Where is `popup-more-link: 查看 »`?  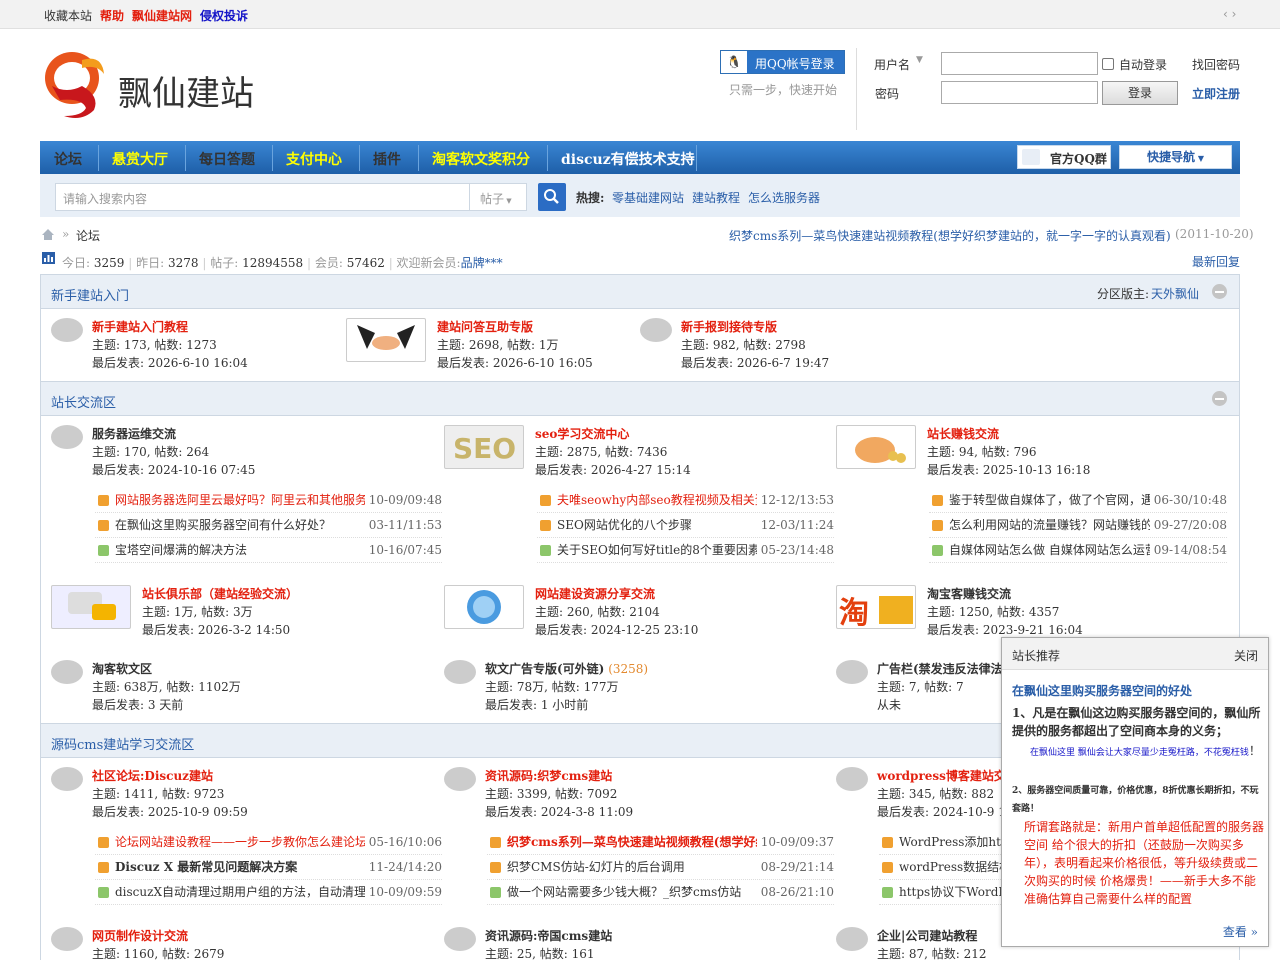
popup-more-link: 查看 » is located at coordinates (1240, 931).